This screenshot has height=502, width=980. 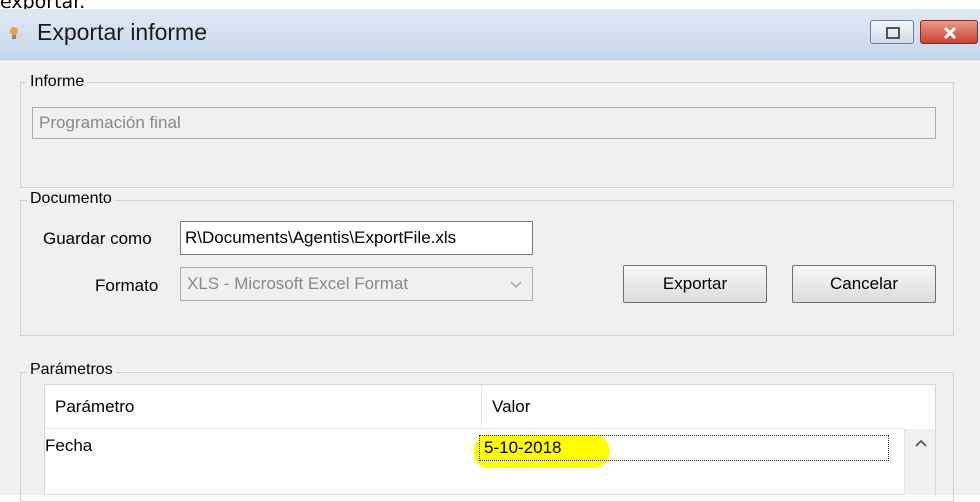 What do you see at coordinates (127, 285) in the screenshot?
I see `formato-label: Formato` at bounding box center [127, 285].